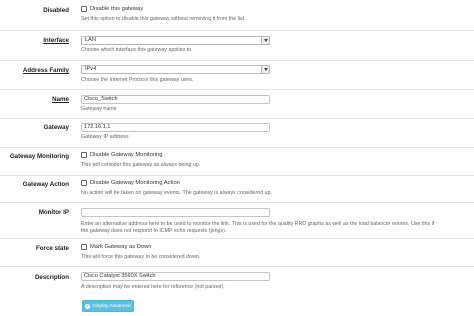 This screenshot has width=474, height=316. I want to click on gateway-action-label: Gateway Action, so click(45, 184).